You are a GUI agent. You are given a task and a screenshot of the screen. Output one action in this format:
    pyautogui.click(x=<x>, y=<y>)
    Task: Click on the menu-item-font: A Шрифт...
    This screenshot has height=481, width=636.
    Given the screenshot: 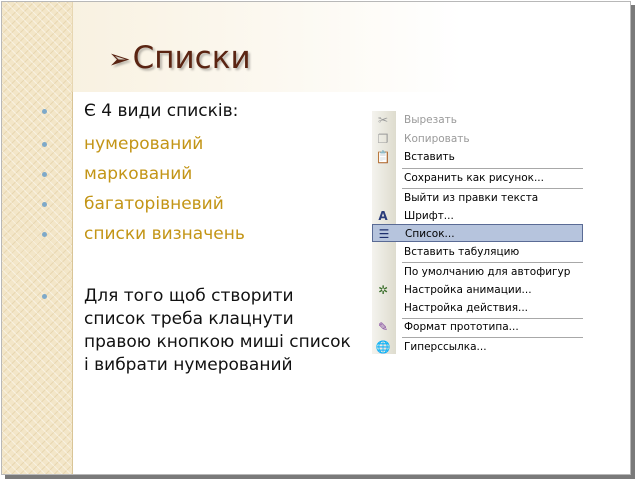 What is the action you would take?
    pyautogui.click(x=477, y=216)
    